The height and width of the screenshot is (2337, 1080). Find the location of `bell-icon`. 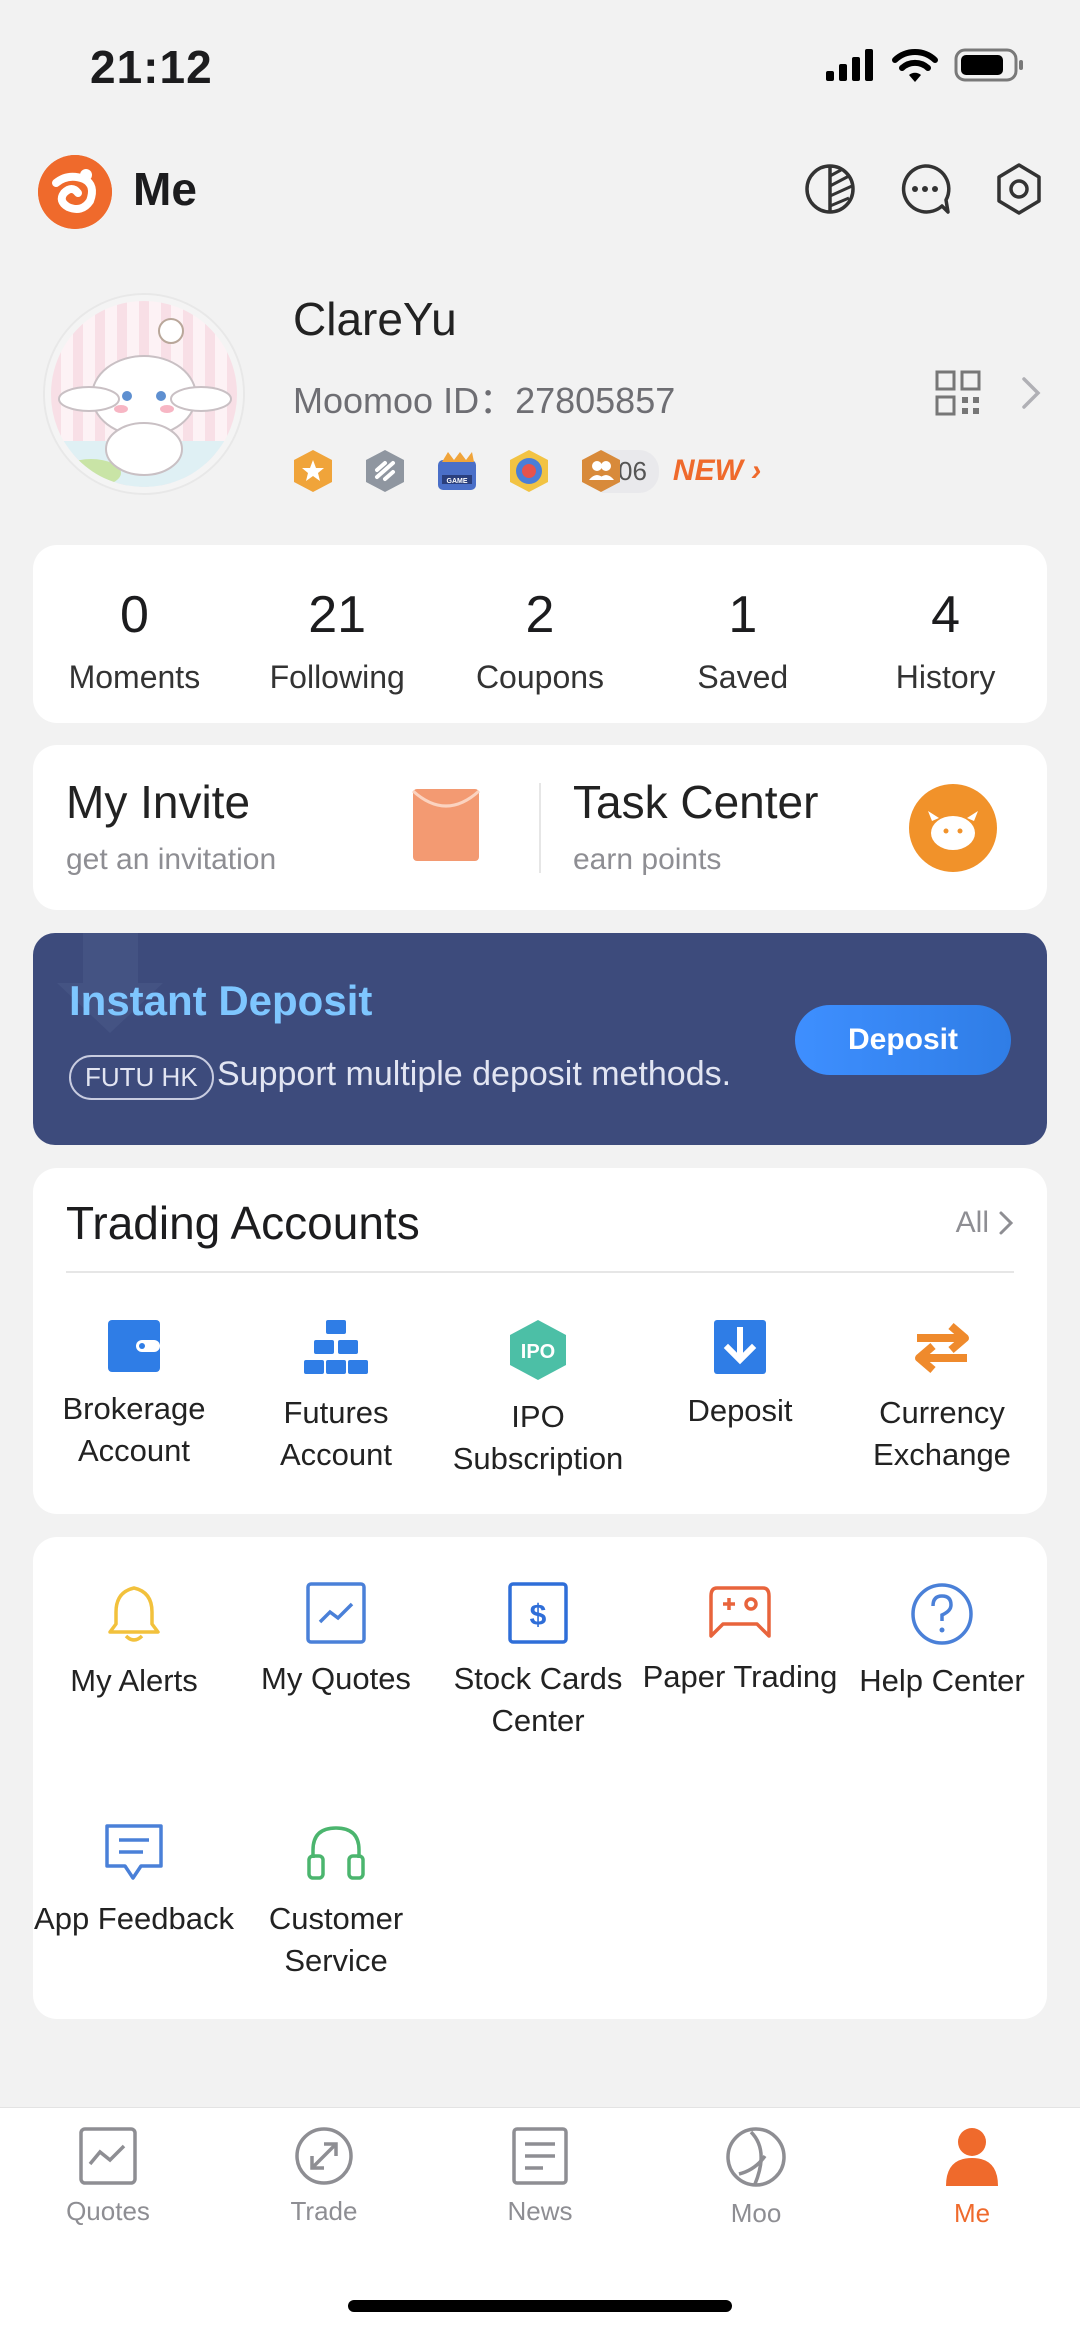

bell-icon is located at coordinates (134, 1614).